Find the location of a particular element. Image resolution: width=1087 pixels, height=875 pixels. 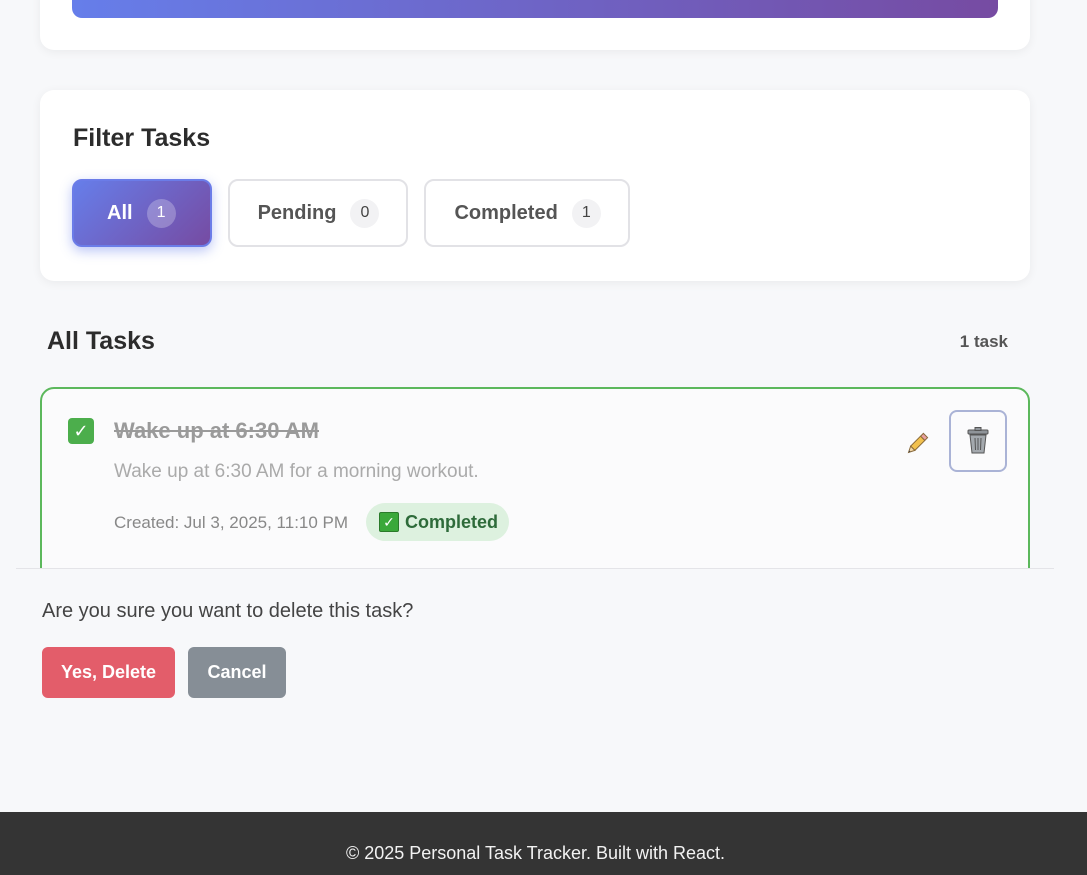

edit-button is located at coordinates (917, 444).